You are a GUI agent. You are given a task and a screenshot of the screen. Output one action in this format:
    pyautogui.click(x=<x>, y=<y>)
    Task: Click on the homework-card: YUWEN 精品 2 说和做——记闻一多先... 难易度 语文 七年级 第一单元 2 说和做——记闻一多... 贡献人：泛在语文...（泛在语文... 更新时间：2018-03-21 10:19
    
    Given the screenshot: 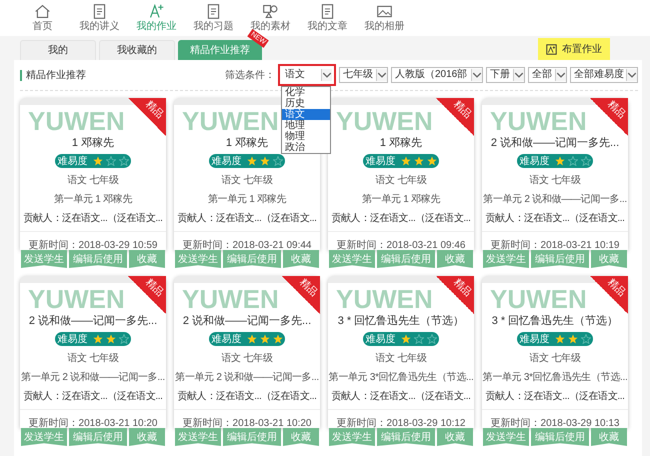 What is the action you would take?
    pyautogui.click(x=555, y=174)
    